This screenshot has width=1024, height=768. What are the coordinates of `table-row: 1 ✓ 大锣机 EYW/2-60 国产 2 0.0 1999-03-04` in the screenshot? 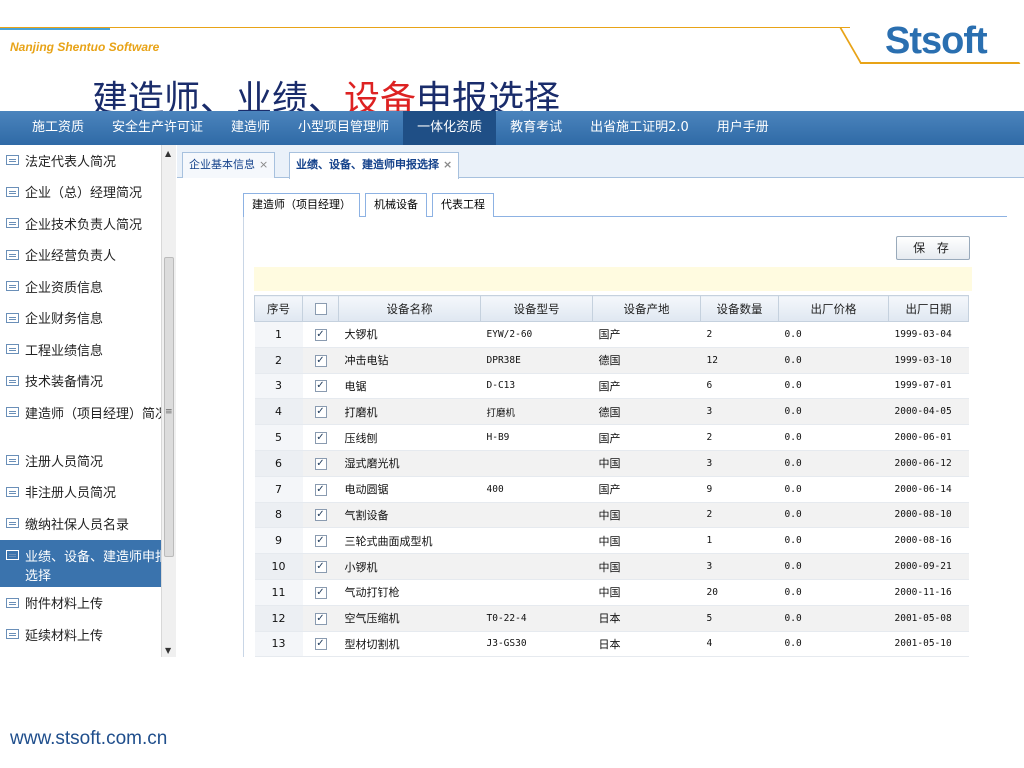 It's located at (611, 334).